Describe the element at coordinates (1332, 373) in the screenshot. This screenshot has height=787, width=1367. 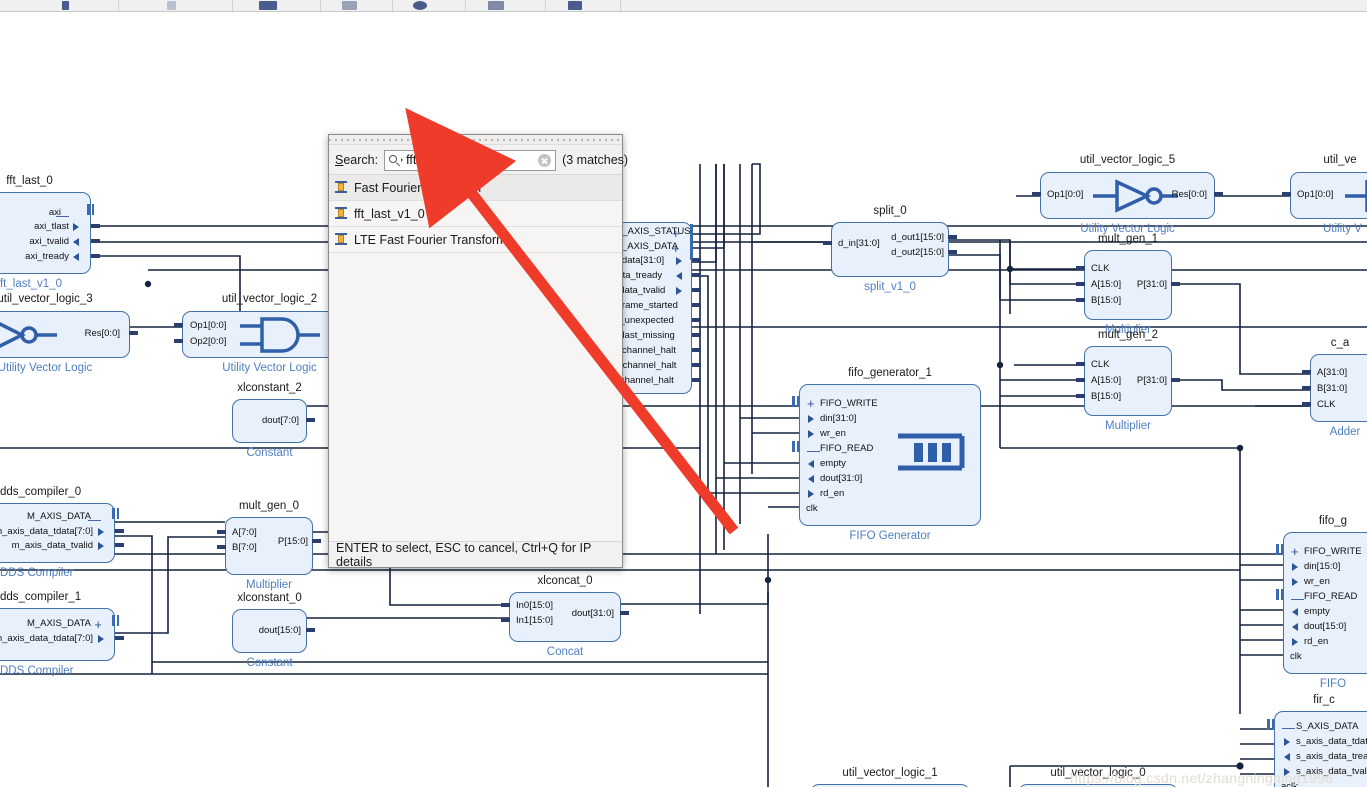
I see `pin-a: A[31:0]` at that location.